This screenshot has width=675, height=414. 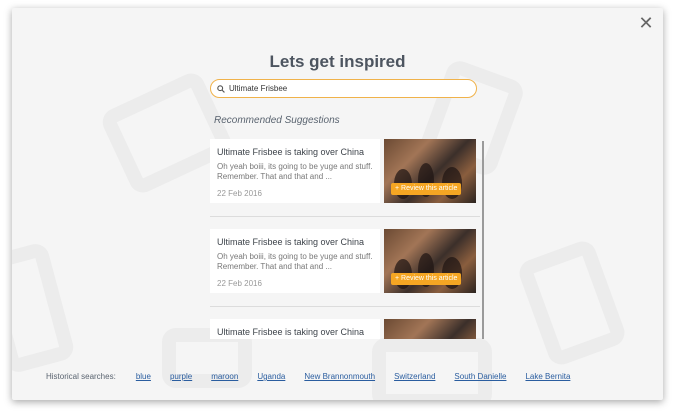 What do you see at coordinates (181, 376) in the screenshot?
I see `history-link-purple: purple` at bounding box center [181, 376].